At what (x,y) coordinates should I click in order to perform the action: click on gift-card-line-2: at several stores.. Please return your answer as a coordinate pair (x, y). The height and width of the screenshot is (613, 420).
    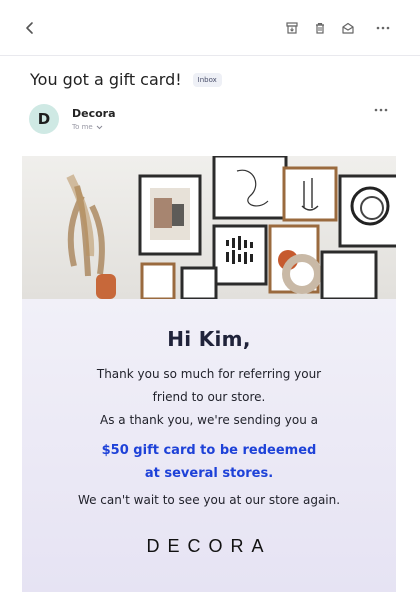
    Looking at the image, I should click on (209, 473).